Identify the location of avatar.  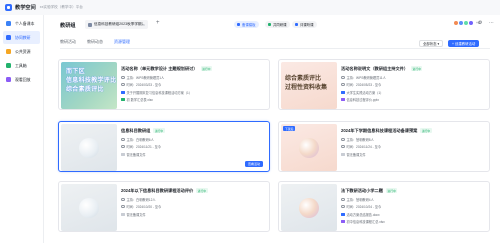
(471, 23).